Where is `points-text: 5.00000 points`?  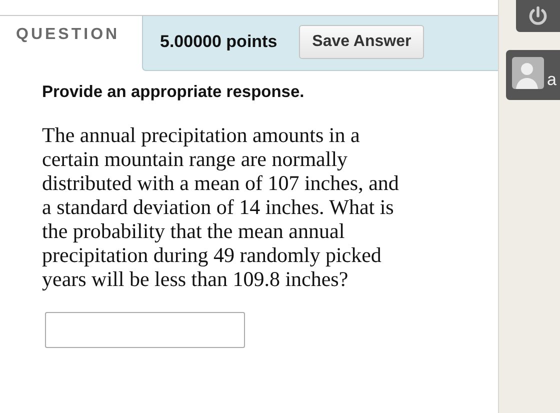 points-text: 5.00000 points is located at coordinates (219, 42).